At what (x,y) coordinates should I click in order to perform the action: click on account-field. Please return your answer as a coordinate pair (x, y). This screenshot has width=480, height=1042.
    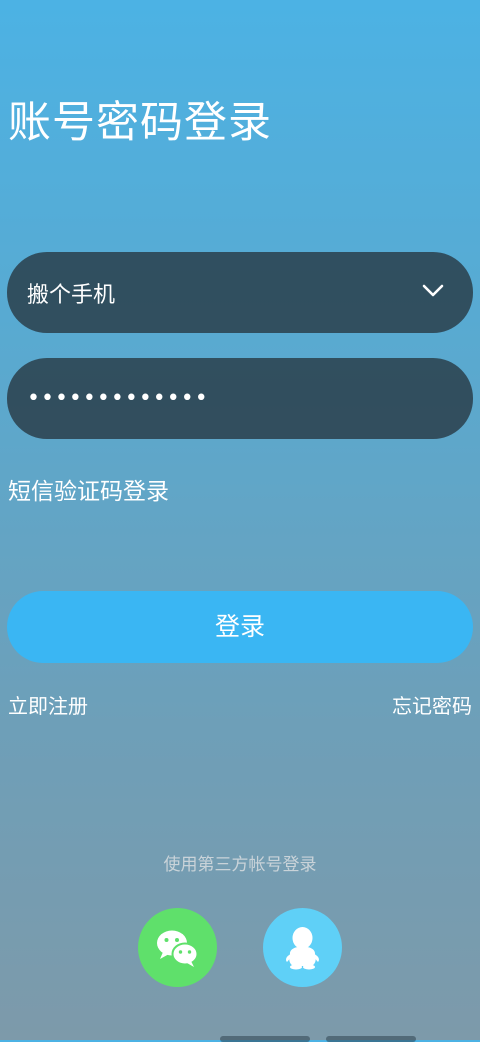
    Looking at the image, I should click on (240, 292).